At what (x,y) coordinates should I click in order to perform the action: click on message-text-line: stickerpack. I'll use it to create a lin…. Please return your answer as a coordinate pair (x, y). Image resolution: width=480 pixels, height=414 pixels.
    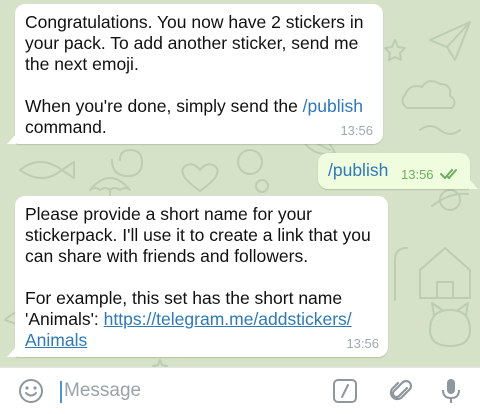
    Looking at the image, I should click on (198, 235).